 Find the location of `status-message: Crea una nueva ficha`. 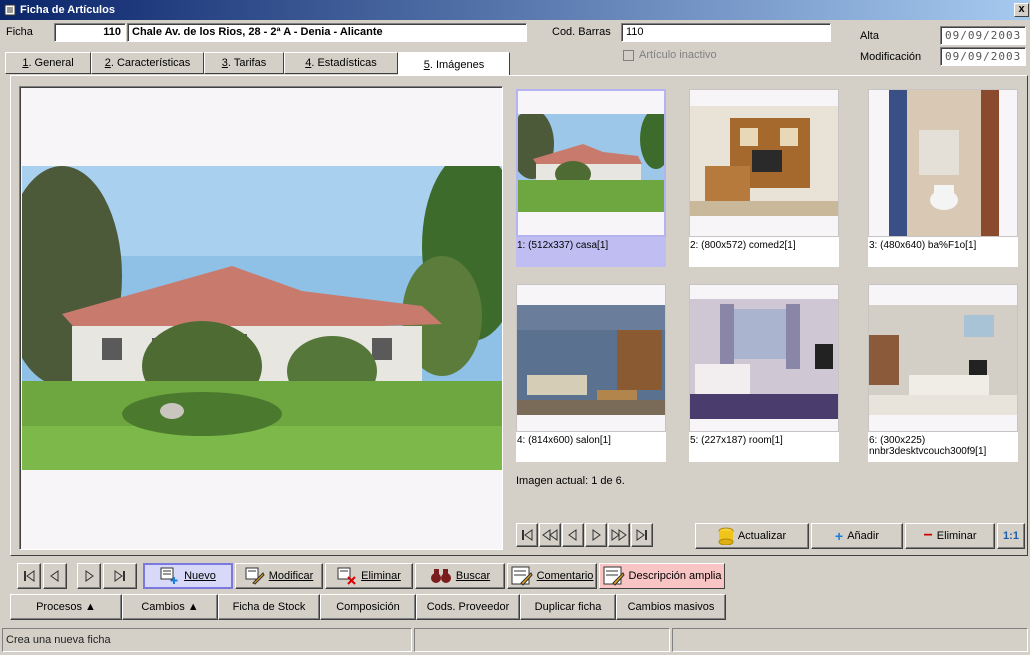

status-message: Crea una nueva ficha is located at coordinates (207, 640).